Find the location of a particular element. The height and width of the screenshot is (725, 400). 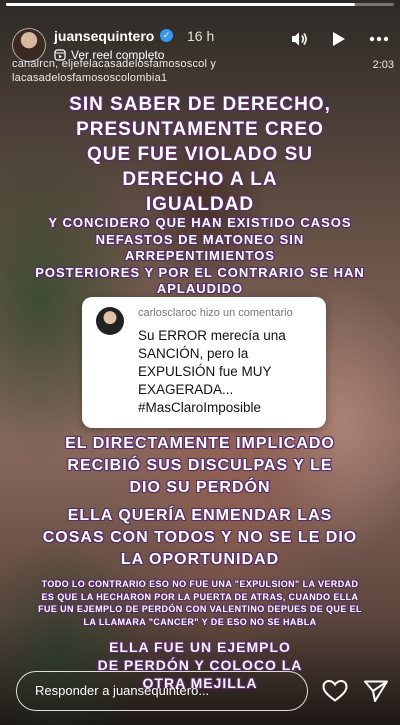

text-line: ELLA QUERÍA ENMENDAR LAS is located at coordinates (200, 515).